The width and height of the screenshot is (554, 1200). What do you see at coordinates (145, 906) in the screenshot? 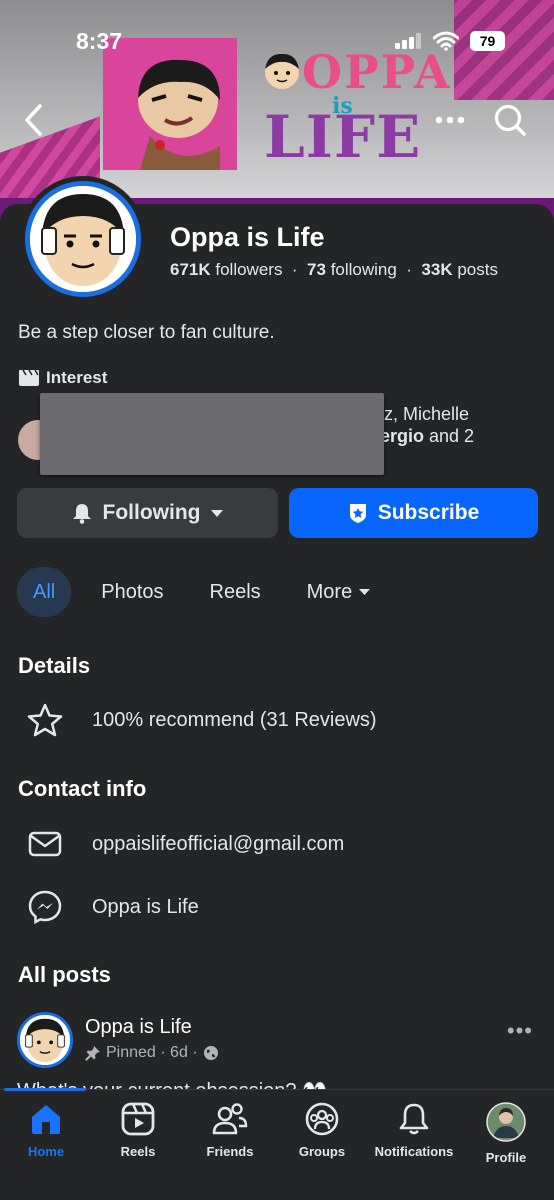
I see `messenger-text: Oppa is Life` at bounding box center [145, 906].